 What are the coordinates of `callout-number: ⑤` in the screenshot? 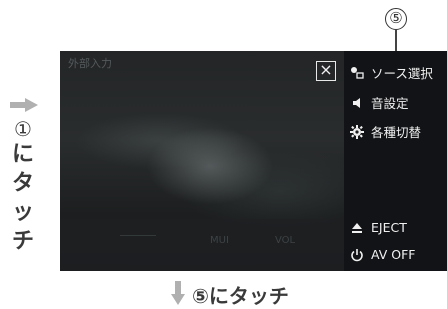 It's located at (396, 19).